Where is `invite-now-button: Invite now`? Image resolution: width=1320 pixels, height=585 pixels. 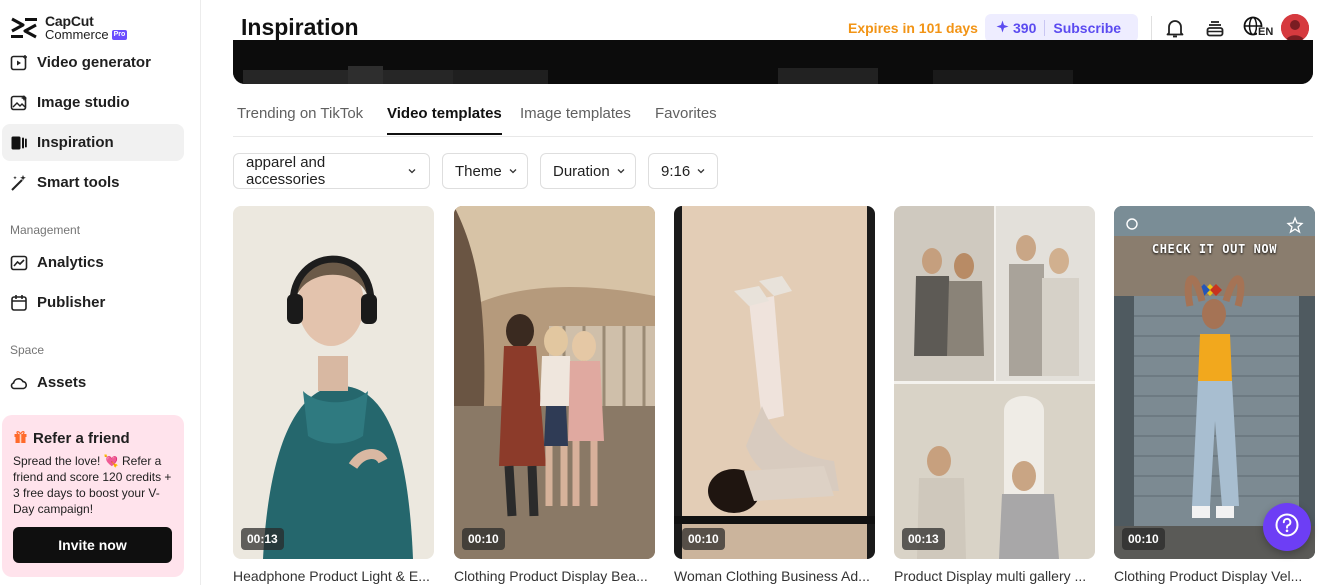 invite-now-button: Invite now is located at coordinates (92, 545).